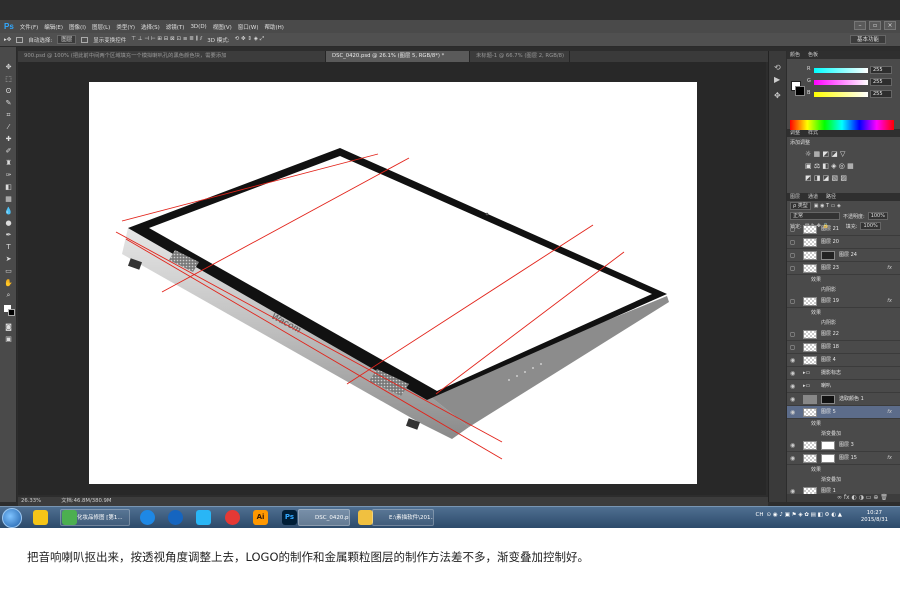  I want to click on adjustment-layer-row: ◉ 选取颜色 1, so click(843, 399).